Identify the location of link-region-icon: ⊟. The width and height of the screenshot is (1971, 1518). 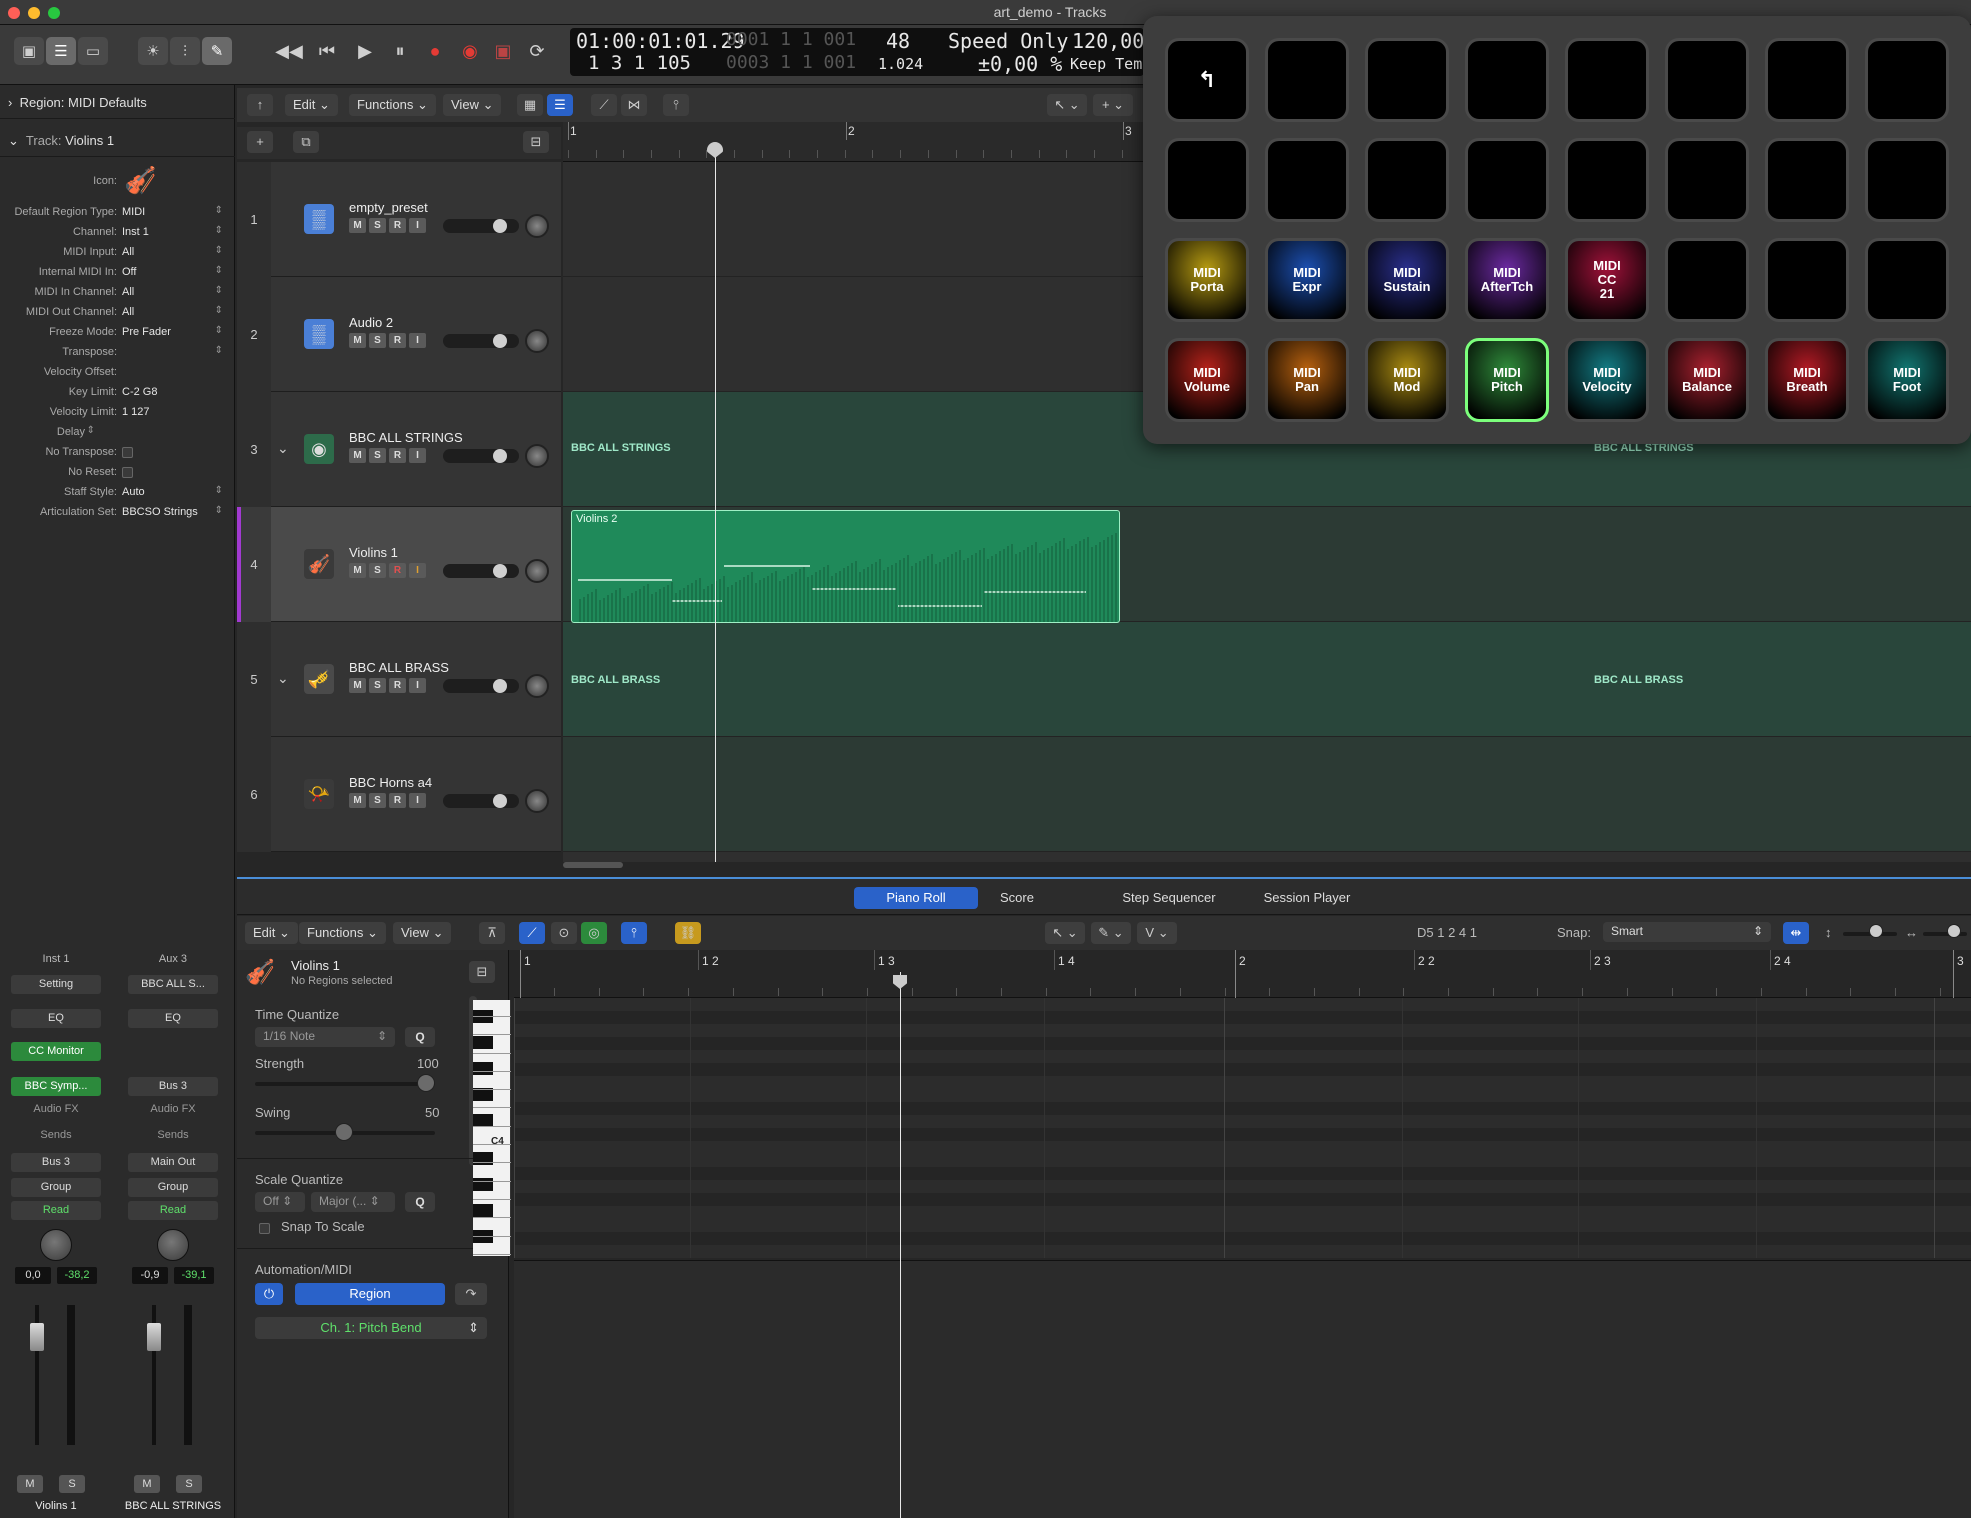
(482, 972).